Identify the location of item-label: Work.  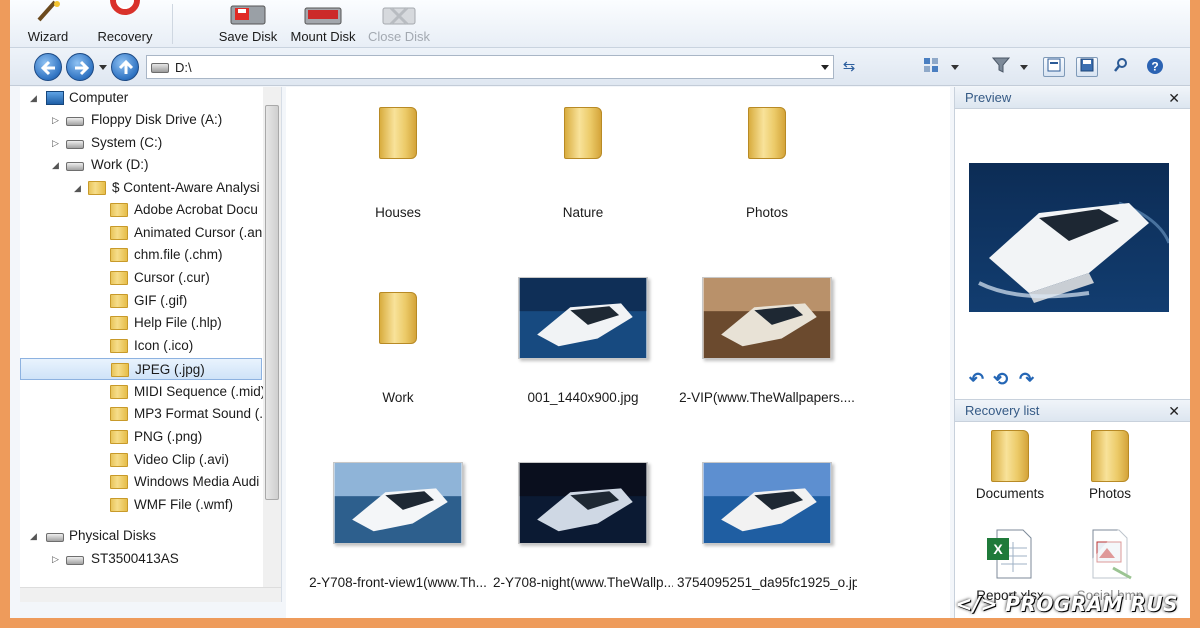
(398, 397).